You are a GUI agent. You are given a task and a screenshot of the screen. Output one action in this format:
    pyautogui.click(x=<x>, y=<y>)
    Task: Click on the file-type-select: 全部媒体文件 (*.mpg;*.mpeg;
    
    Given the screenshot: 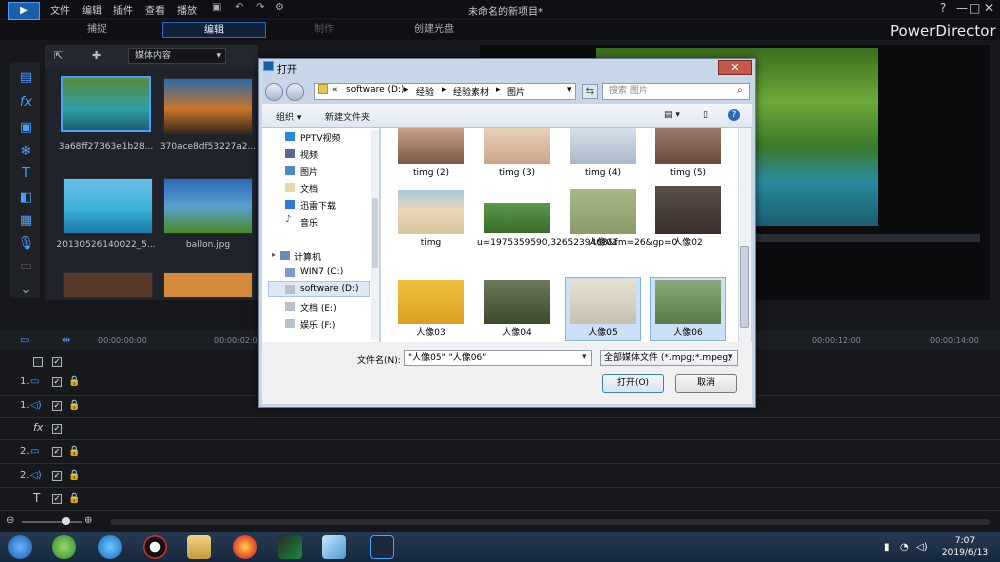 What is the action you would take?
    pyautogui.click(x=669, y=358)
    